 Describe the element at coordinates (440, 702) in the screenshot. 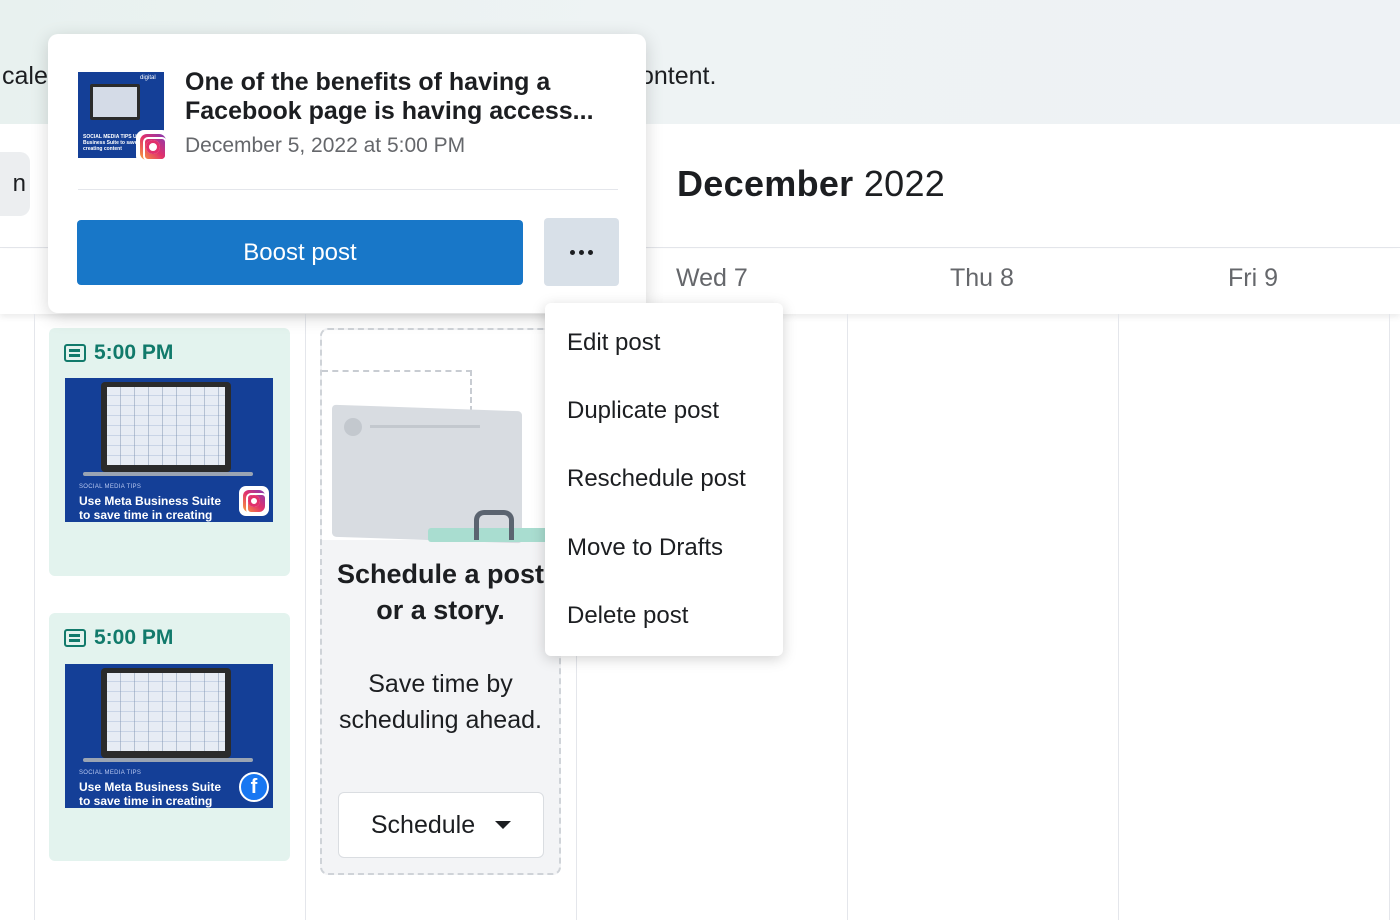

I see `schedule-prompt-subtitle: Save time by scheduling ahead.` at that location.